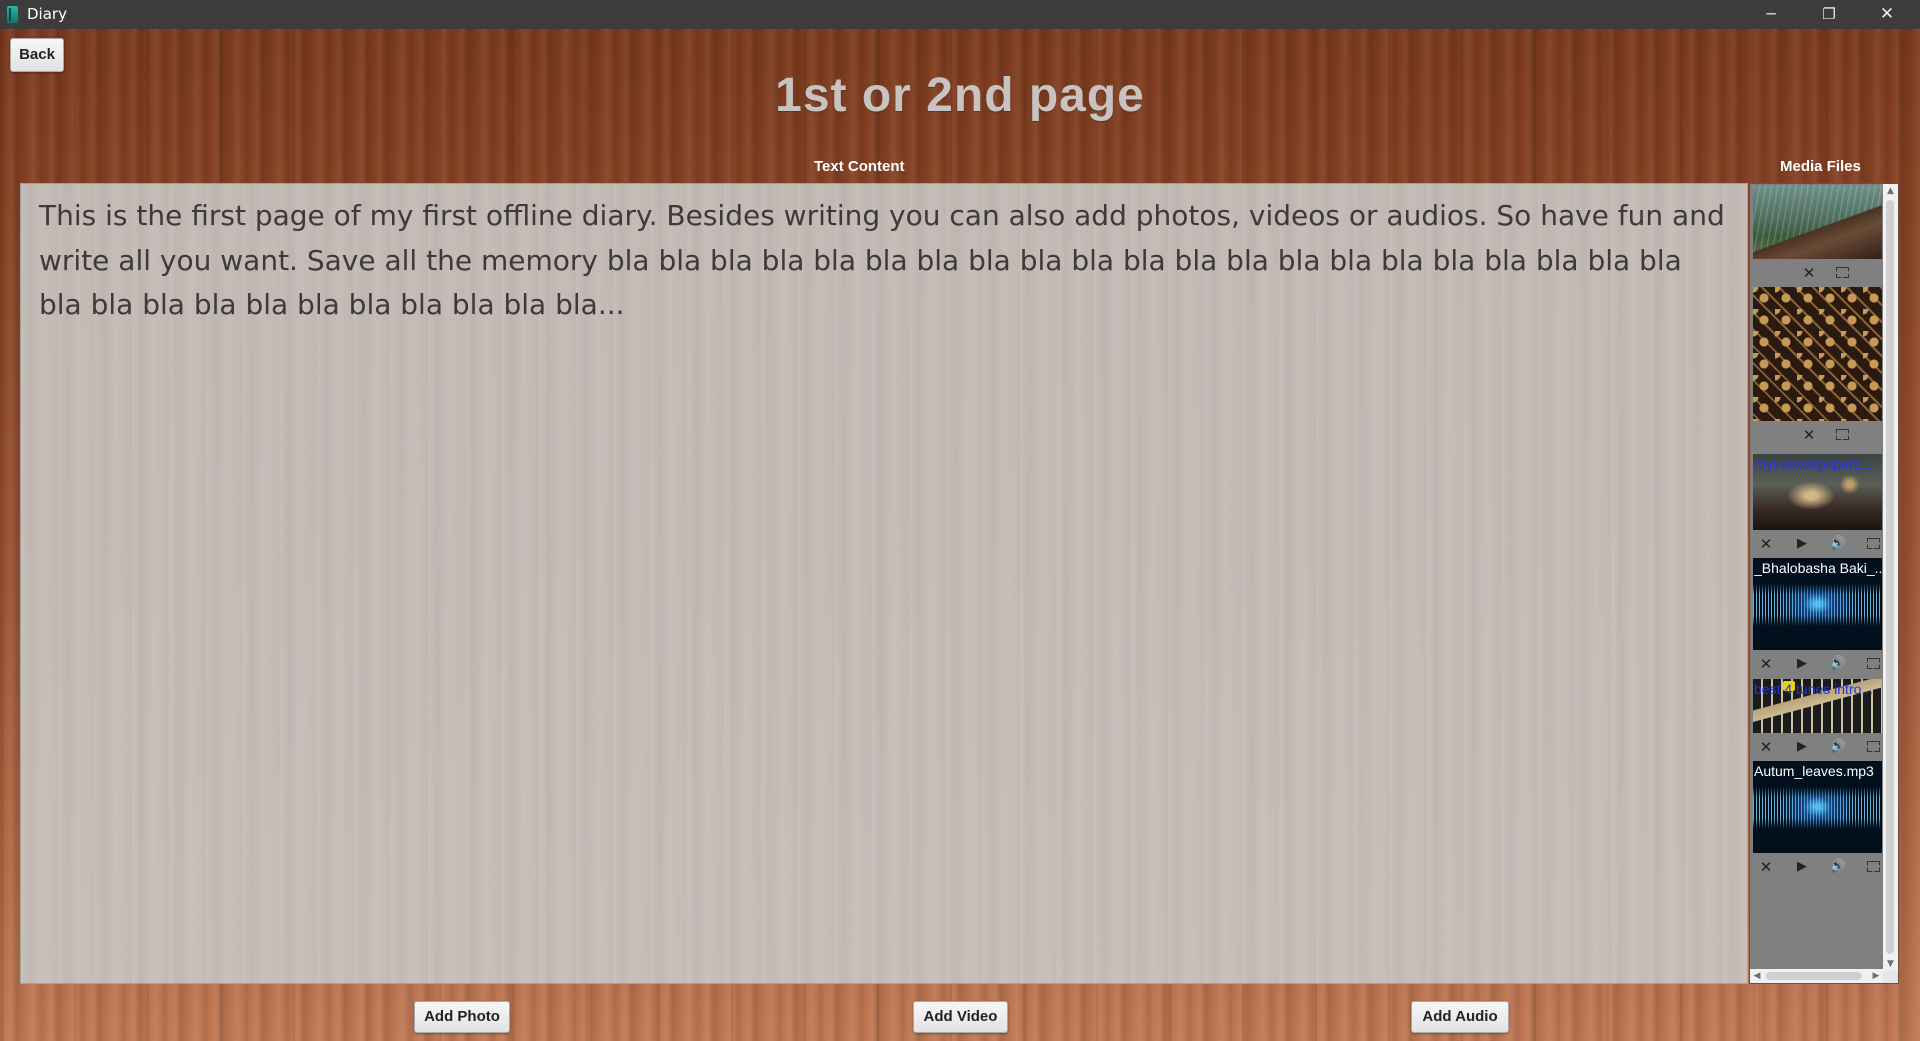 The image size is (1920, 1041). Describe the element at coordinates (1817, 222) in the screenshot. I see `rainy-roof-photo` at that location.